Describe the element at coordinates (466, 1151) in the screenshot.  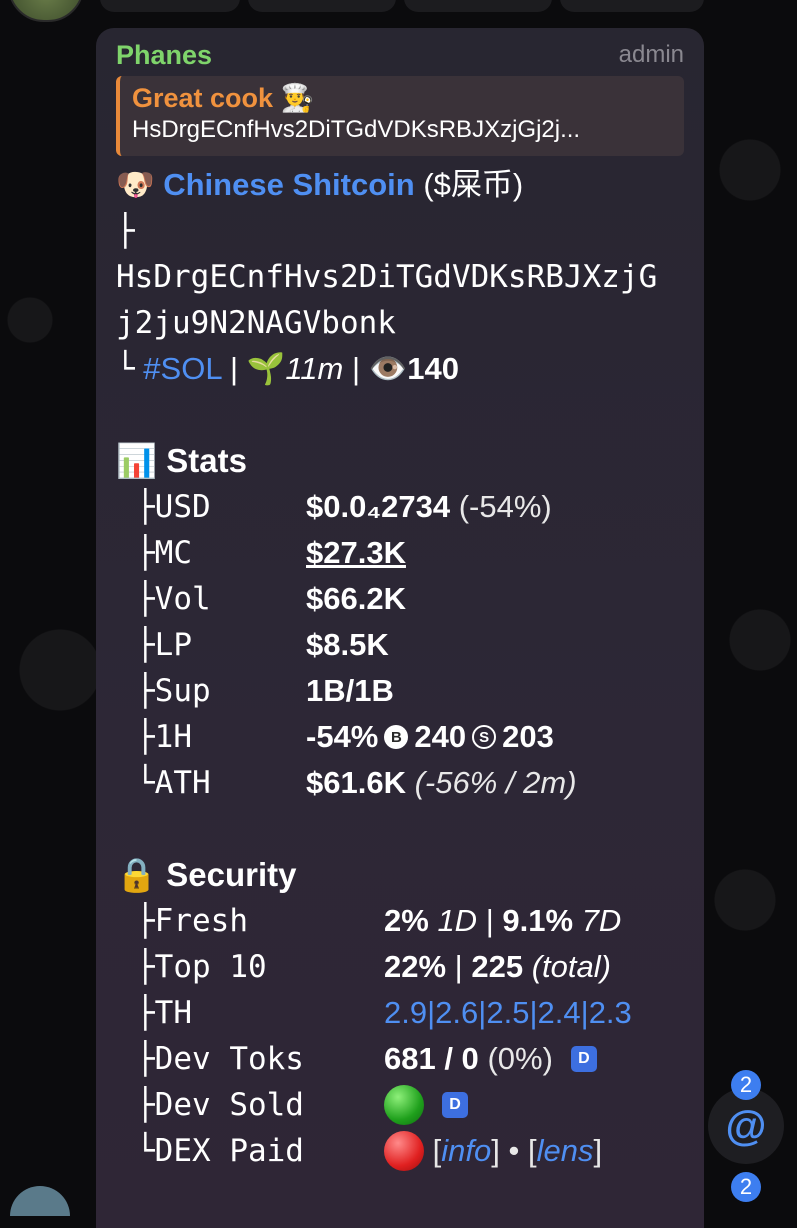
I see `info-link: info` at that location.